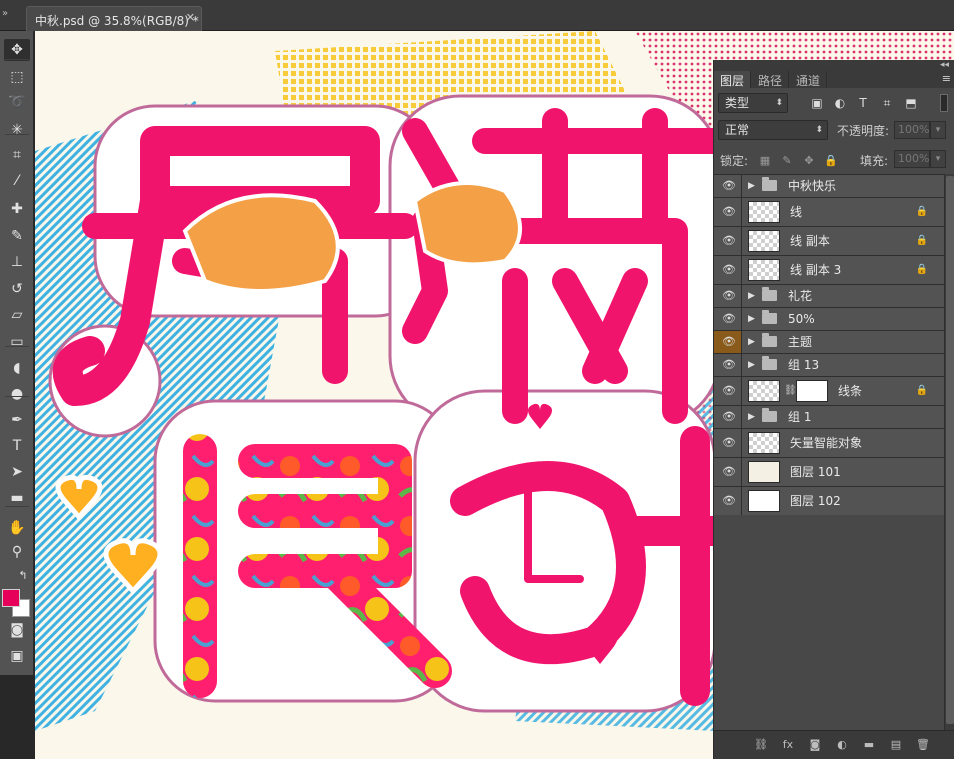 Image resolution: width=954 pixels, height=759 pixels. I want to click on delete-layer-icon: 🗑, so click(923, 745).